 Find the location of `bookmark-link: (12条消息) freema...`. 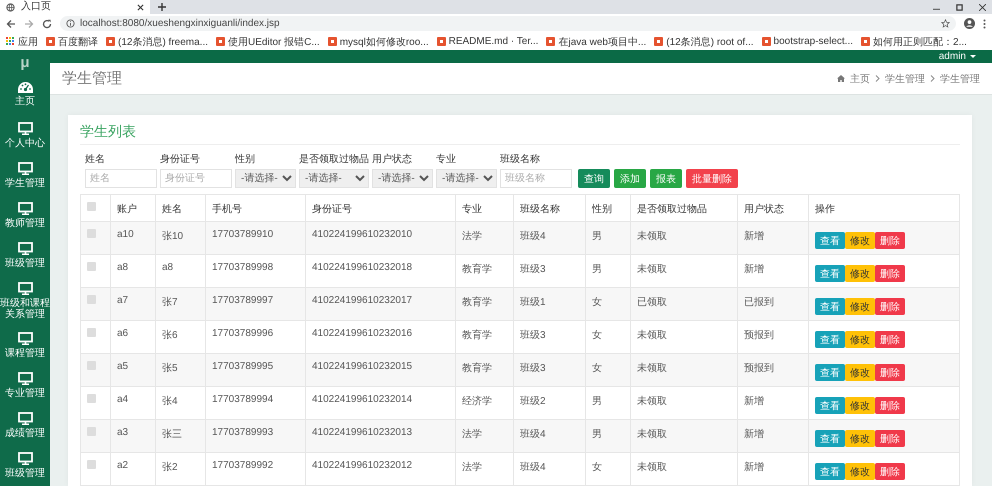

bookmark-link: (12条消息) freema... is located at coordinates (163, 41).